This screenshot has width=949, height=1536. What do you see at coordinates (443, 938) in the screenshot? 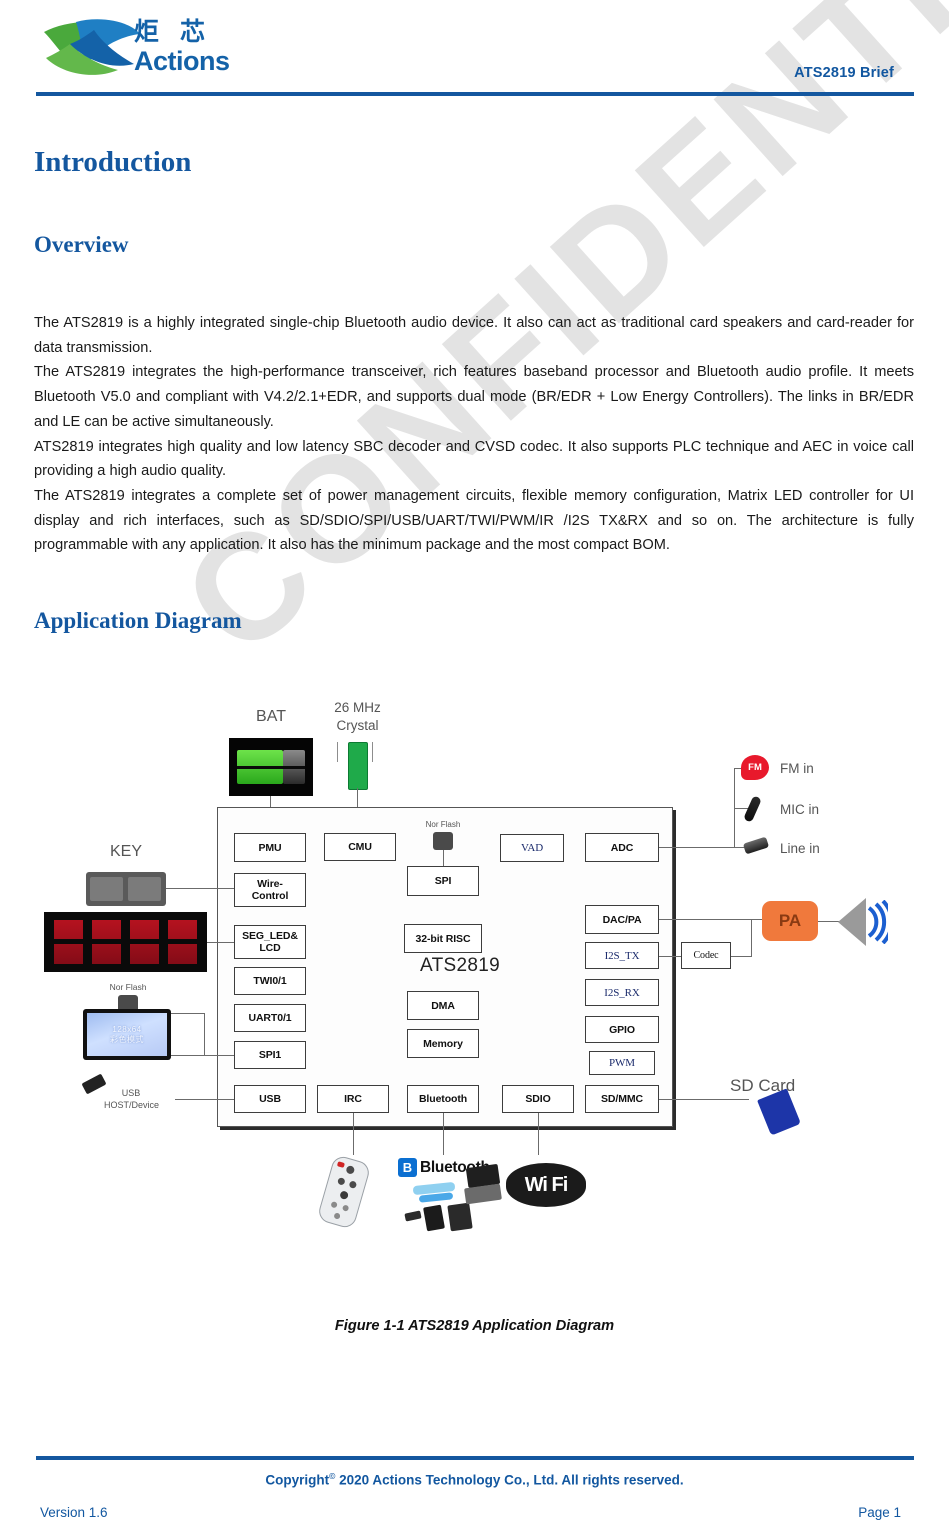
I see `block-risc: 32-bit RISC` at bounding box center [443, 938].